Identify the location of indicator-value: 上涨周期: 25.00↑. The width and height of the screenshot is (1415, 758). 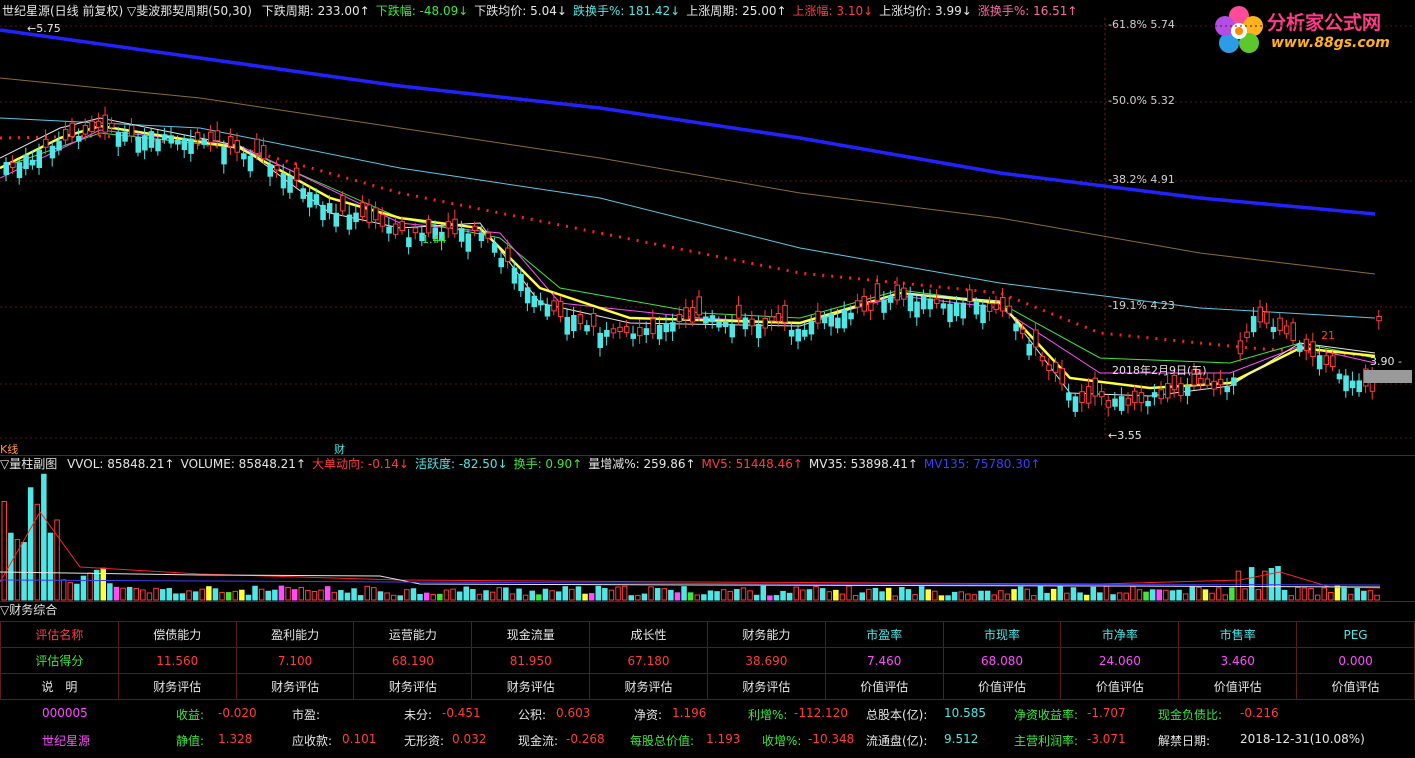
(736, 11).